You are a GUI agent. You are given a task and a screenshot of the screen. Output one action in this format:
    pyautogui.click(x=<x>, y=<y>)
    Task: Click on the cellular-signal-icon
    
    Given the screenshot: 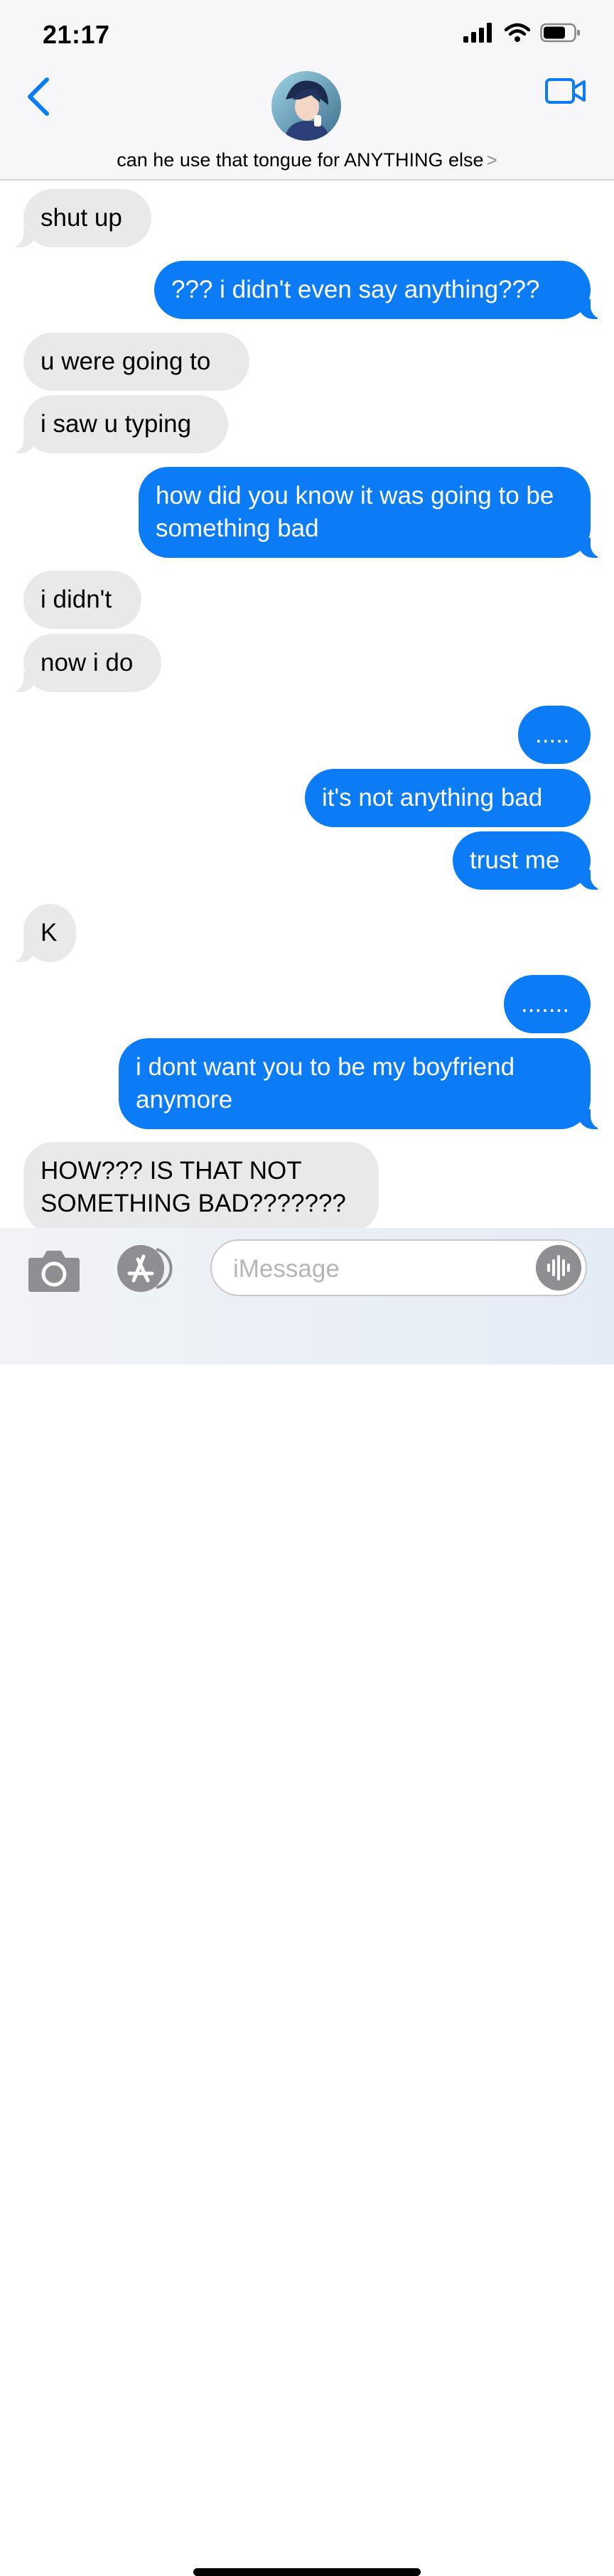 What is the action you would take?
    pyautogui.click(x=479, y=35)
    